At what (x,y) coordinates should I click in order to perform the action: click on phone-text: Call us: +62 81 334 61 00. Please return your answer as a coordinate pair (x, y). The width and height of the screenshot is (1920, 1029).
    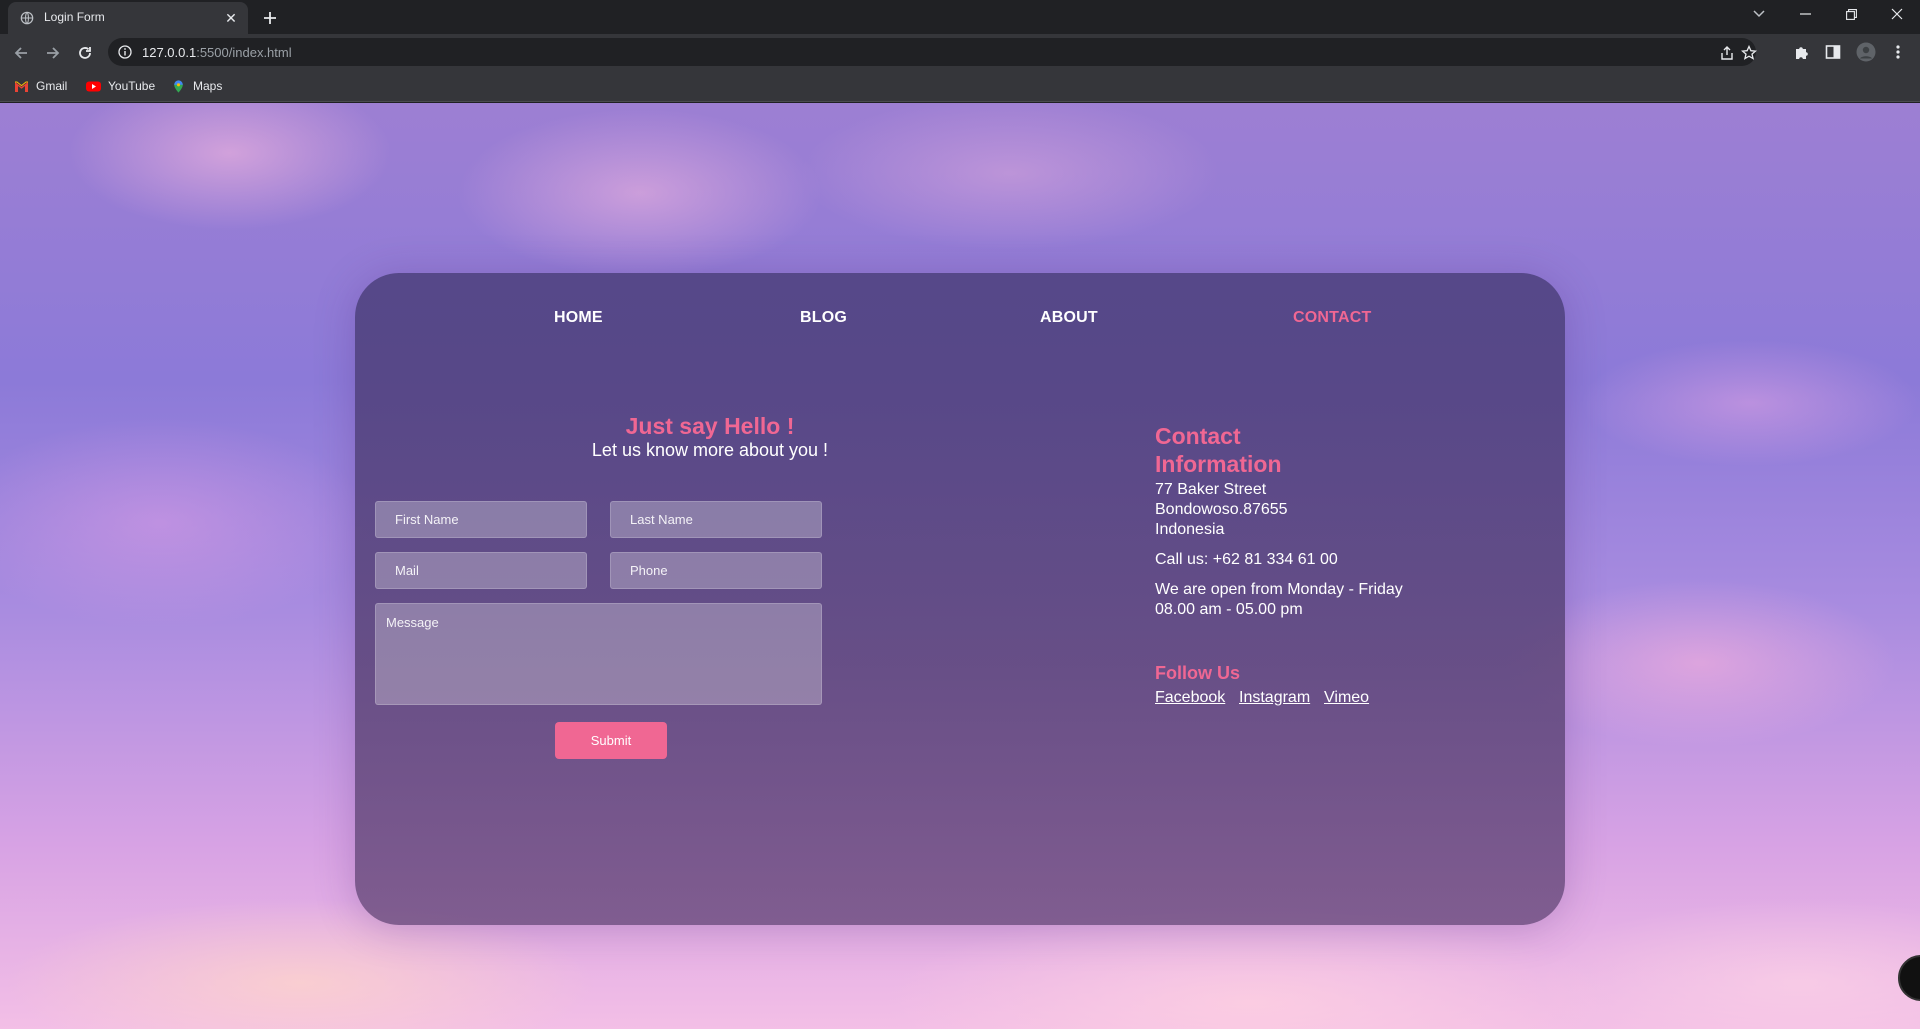
    Looking at the image, I should click on (1246, 559).